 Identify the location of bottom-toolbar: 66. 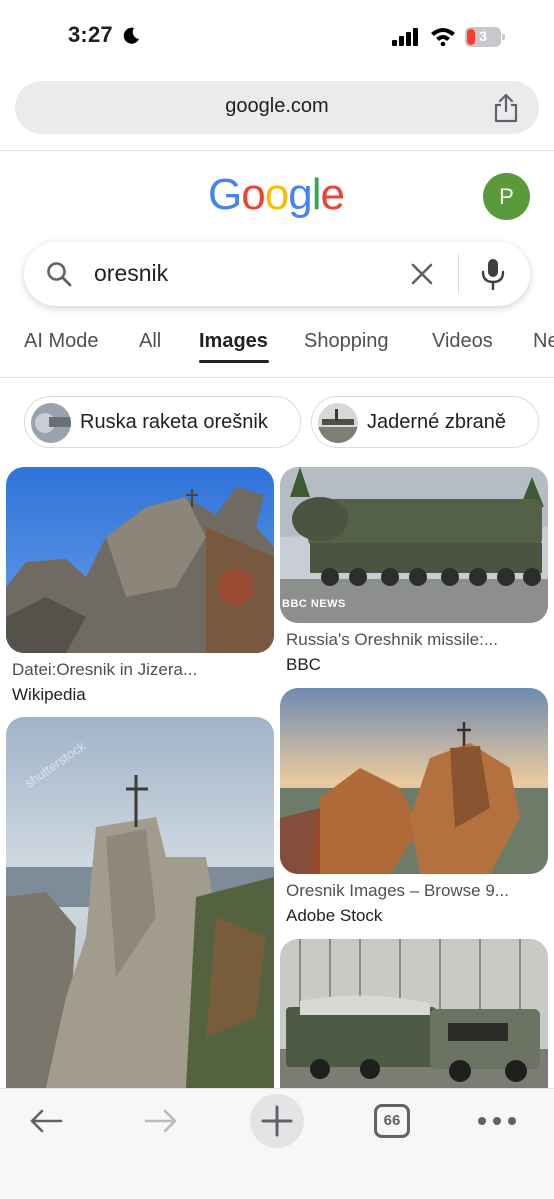
(277, 1143).